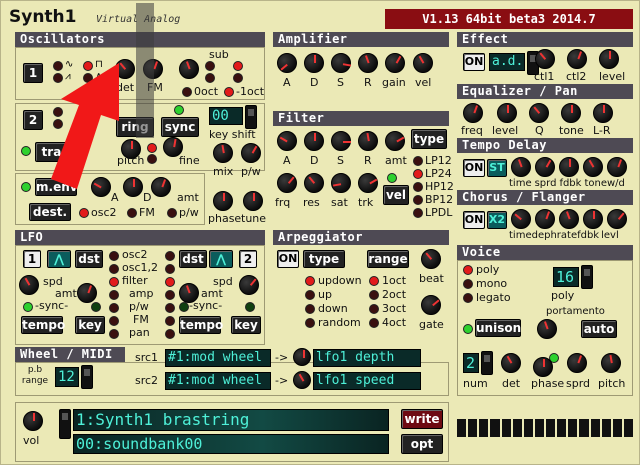 This screenshot has height=465, width=640. I want to click on poly-count-stepper, so click(587, 277).